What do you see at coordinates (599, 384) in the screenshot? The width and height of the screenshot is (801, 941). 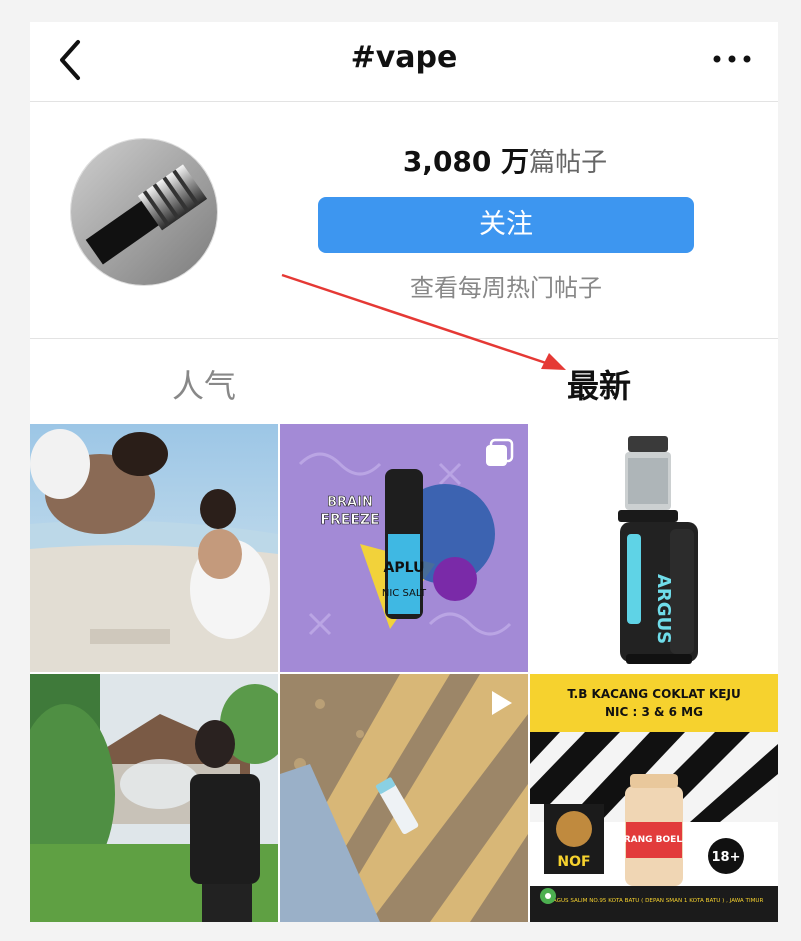 I see `tab-latest: 最新` at bounding box center [599, 384].